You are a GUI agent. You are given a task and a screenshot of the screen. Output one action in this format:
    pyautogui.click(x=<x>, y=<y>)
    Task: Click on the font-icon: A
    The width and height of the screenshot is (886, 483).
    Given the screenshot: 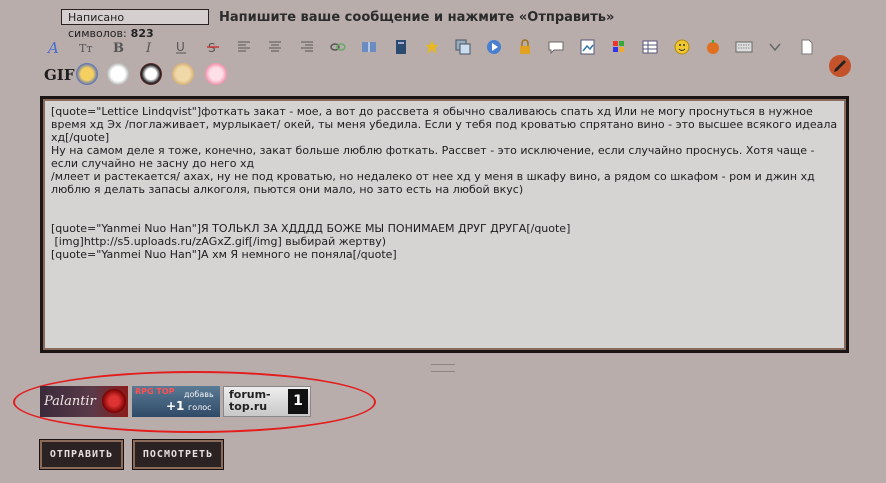 What is the action you would take?
    pyautogui.click(x=53, y=47)
    